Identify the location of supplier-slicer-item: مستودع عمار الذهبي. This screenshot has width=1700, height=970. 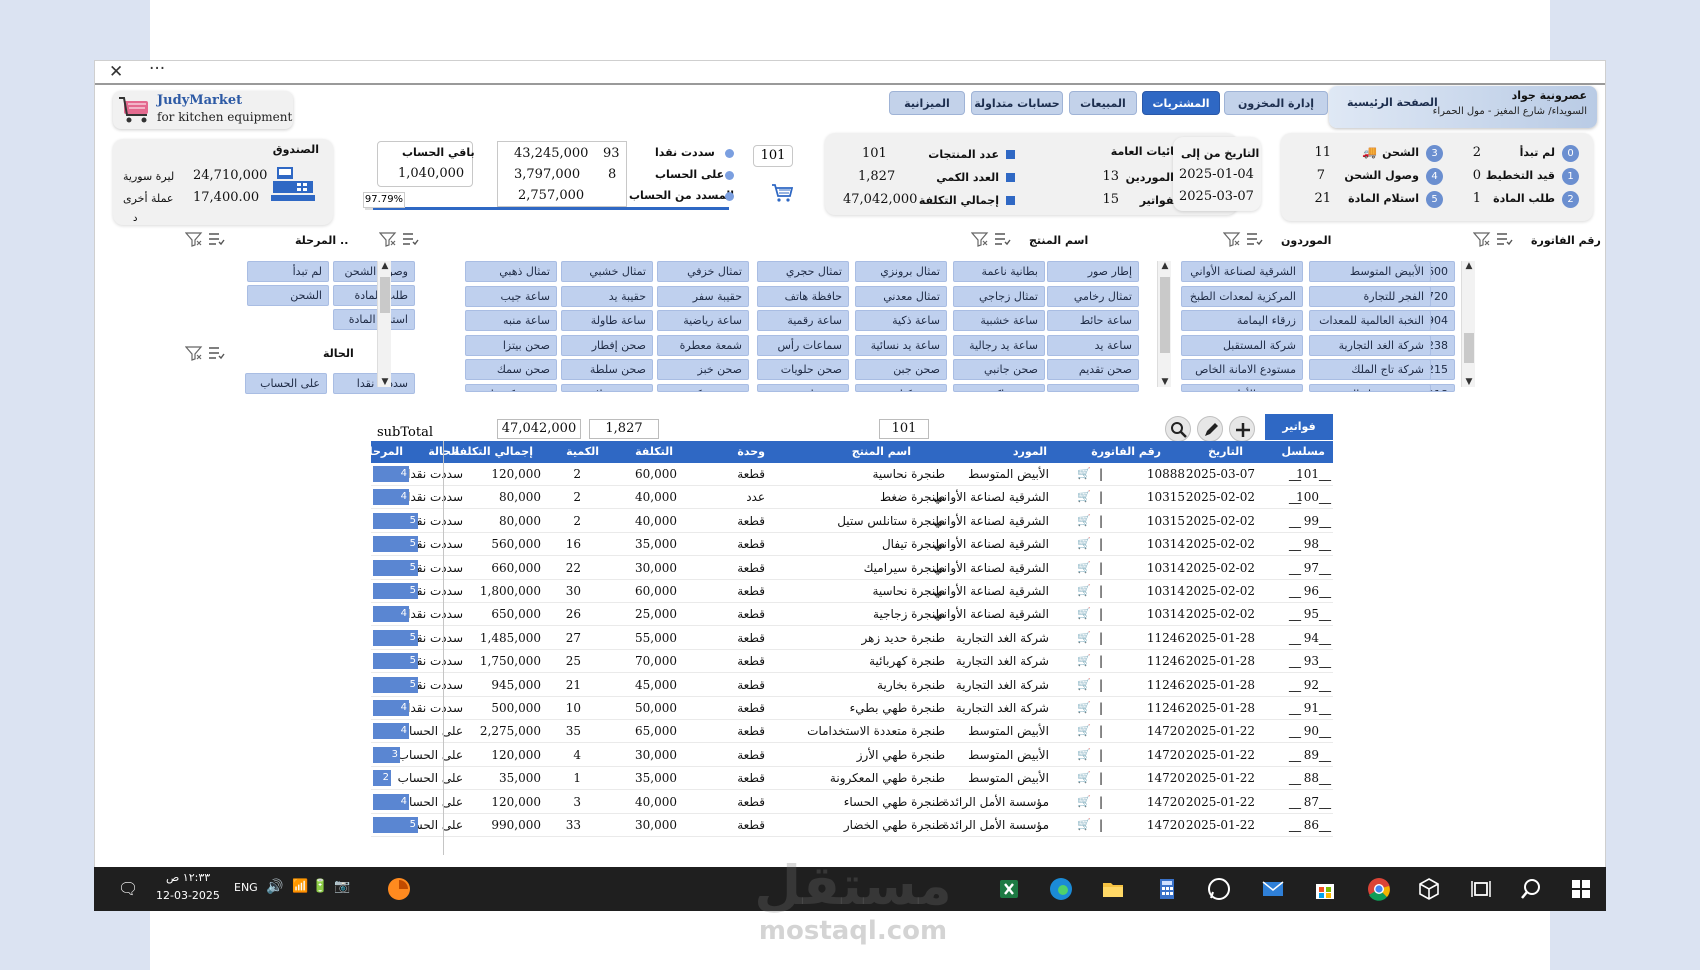
(1370, 387).